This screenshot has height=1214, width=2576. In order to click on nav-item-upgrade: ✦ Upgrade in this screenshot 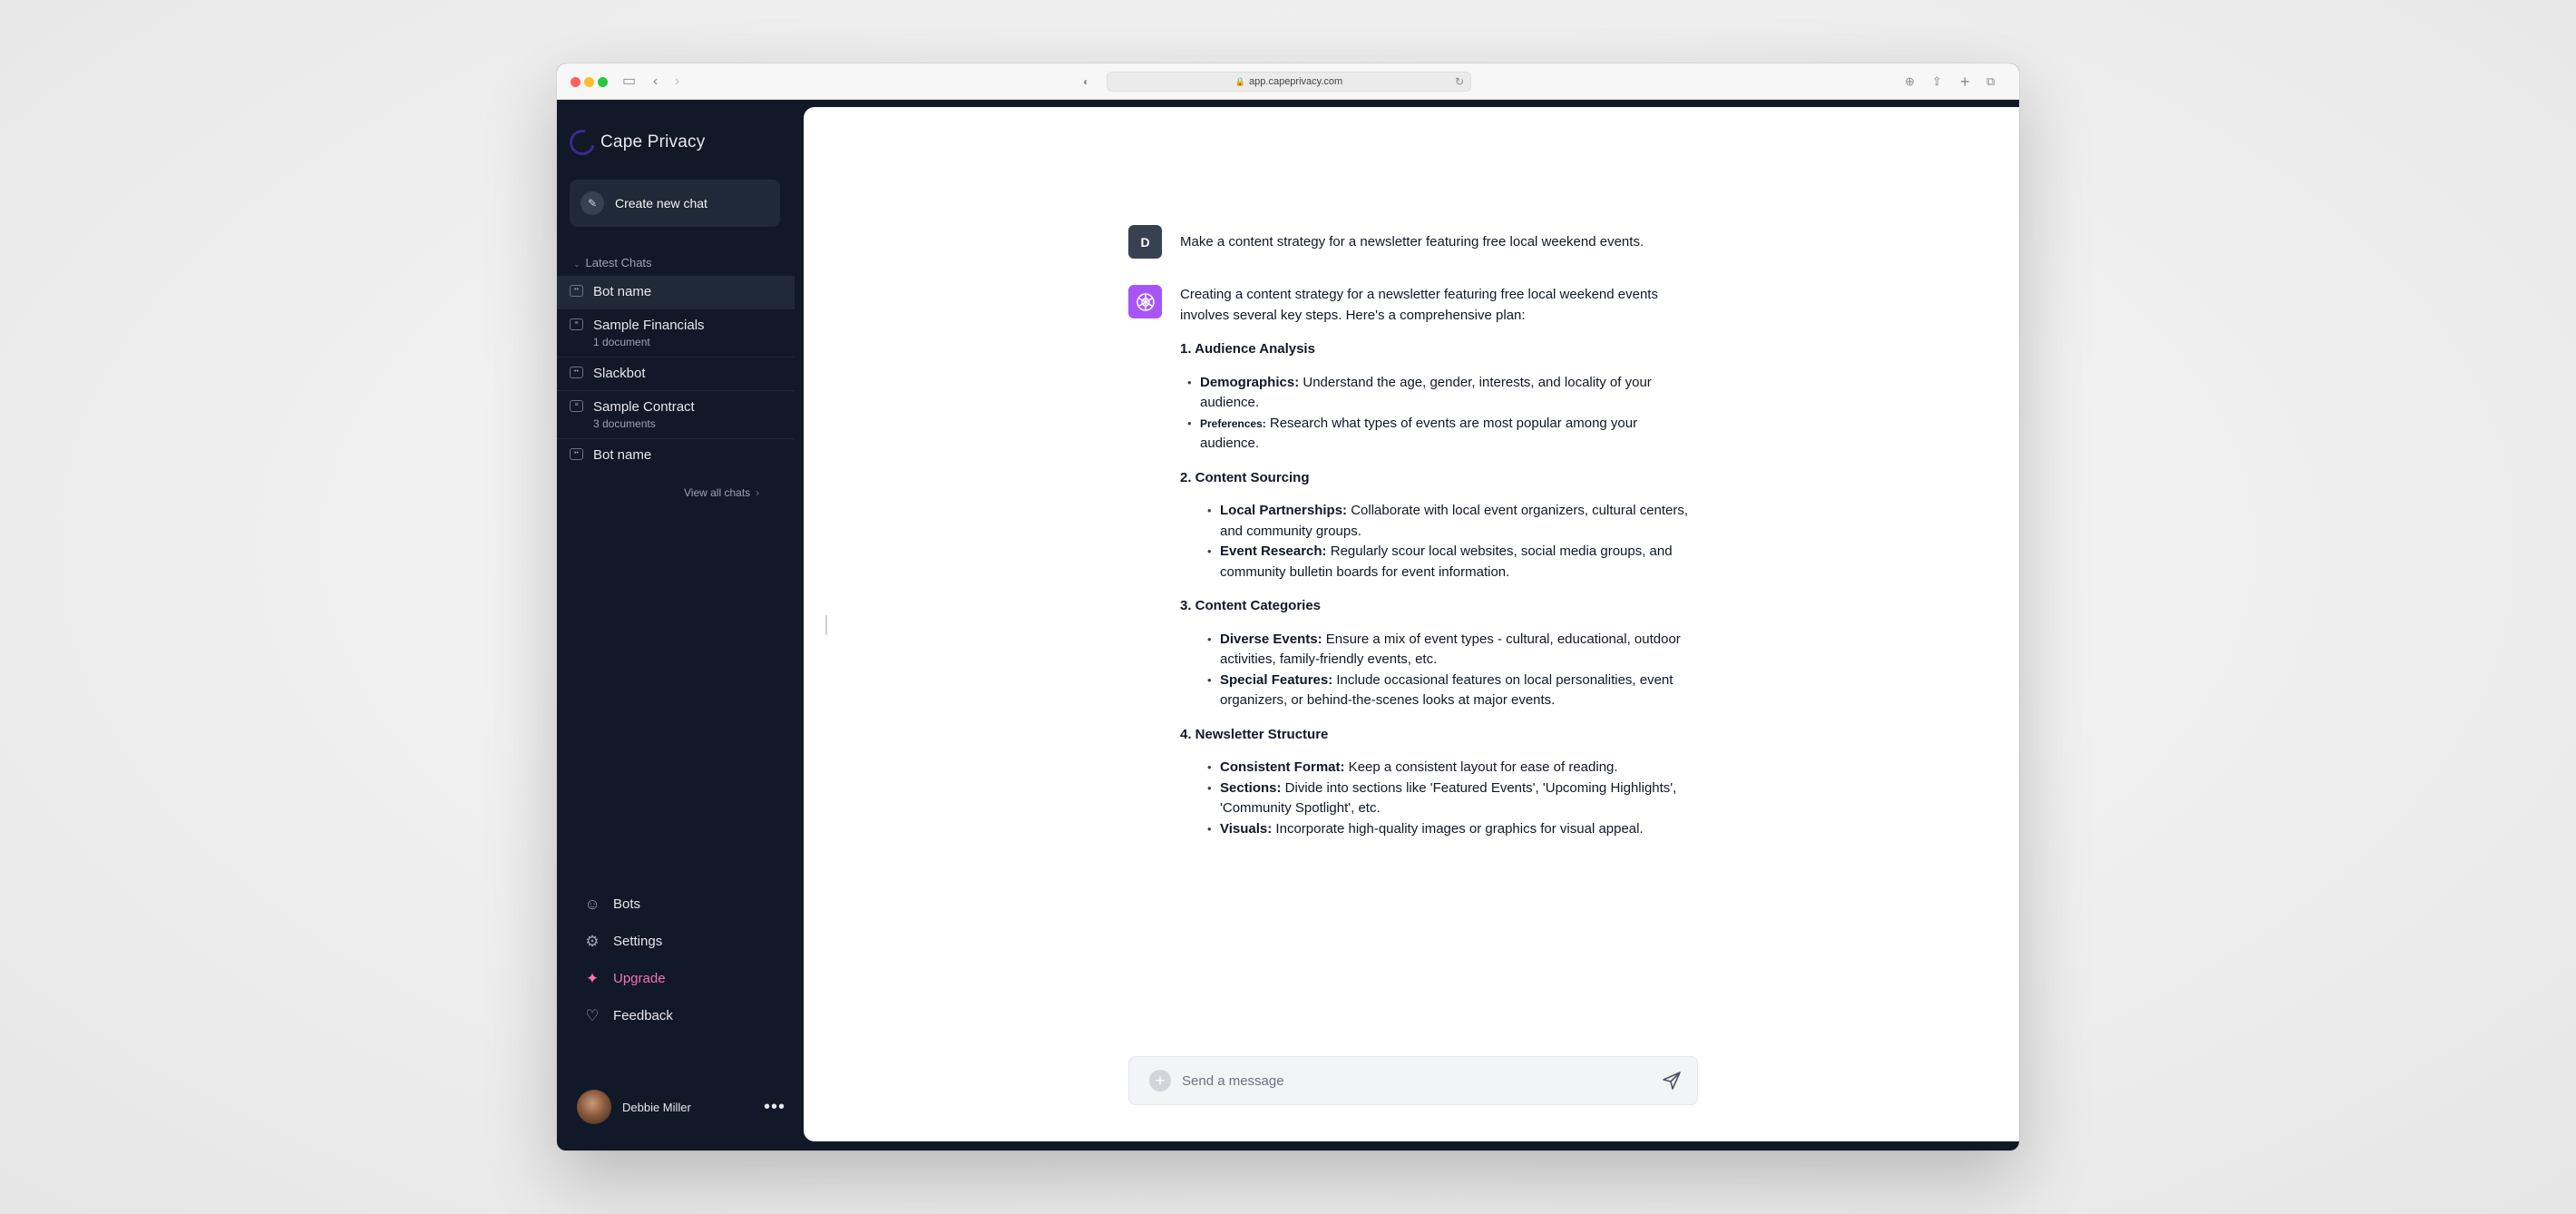, I will do `click(627, 979)`.